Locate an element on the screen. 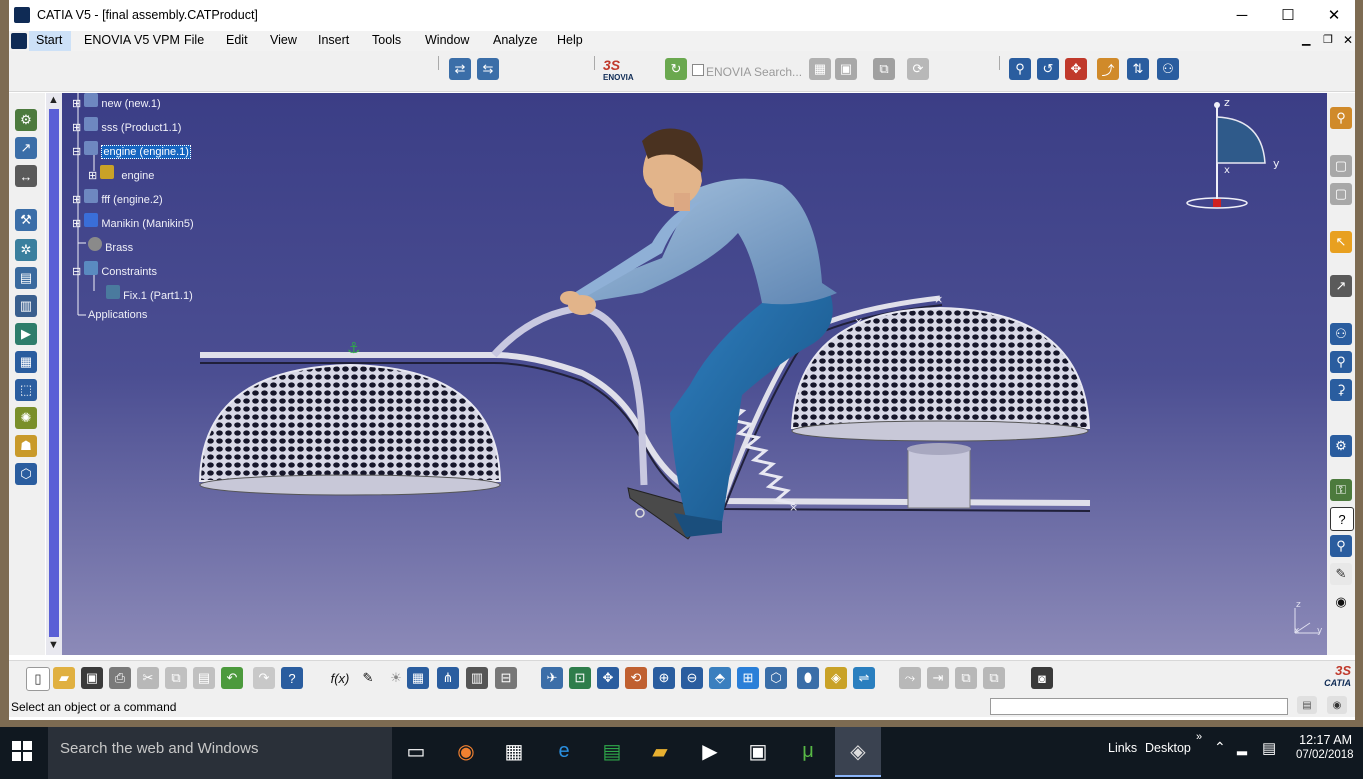 The height and width of the screenshot is (779, 1363). disabled-tool-icon: ⤳ is located at coordinates (910, 678).